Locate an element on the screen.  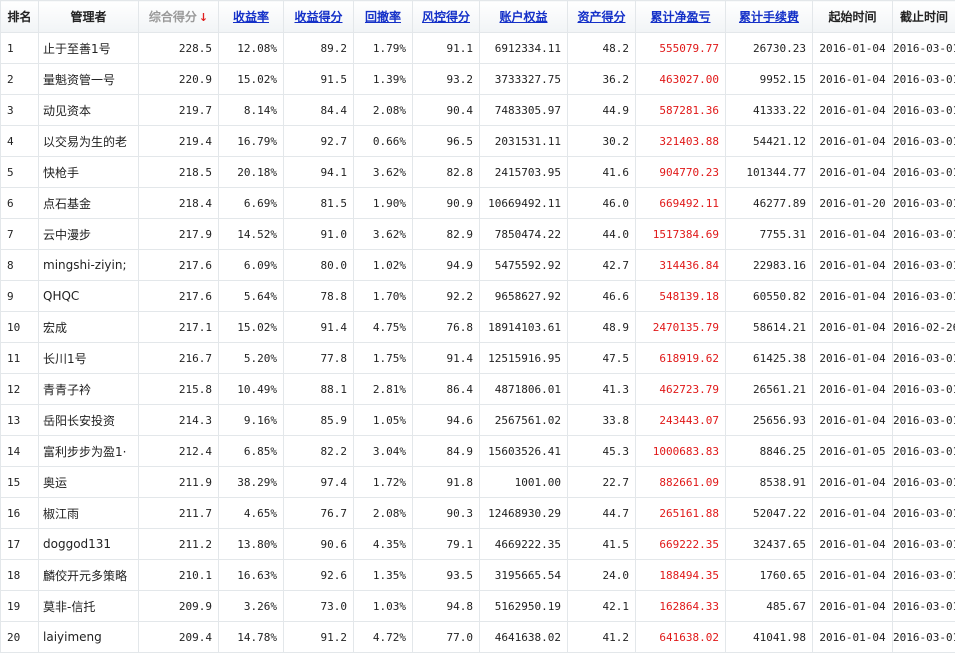
cell-risk-score: 76.8 is located at coordinates (446, 327).